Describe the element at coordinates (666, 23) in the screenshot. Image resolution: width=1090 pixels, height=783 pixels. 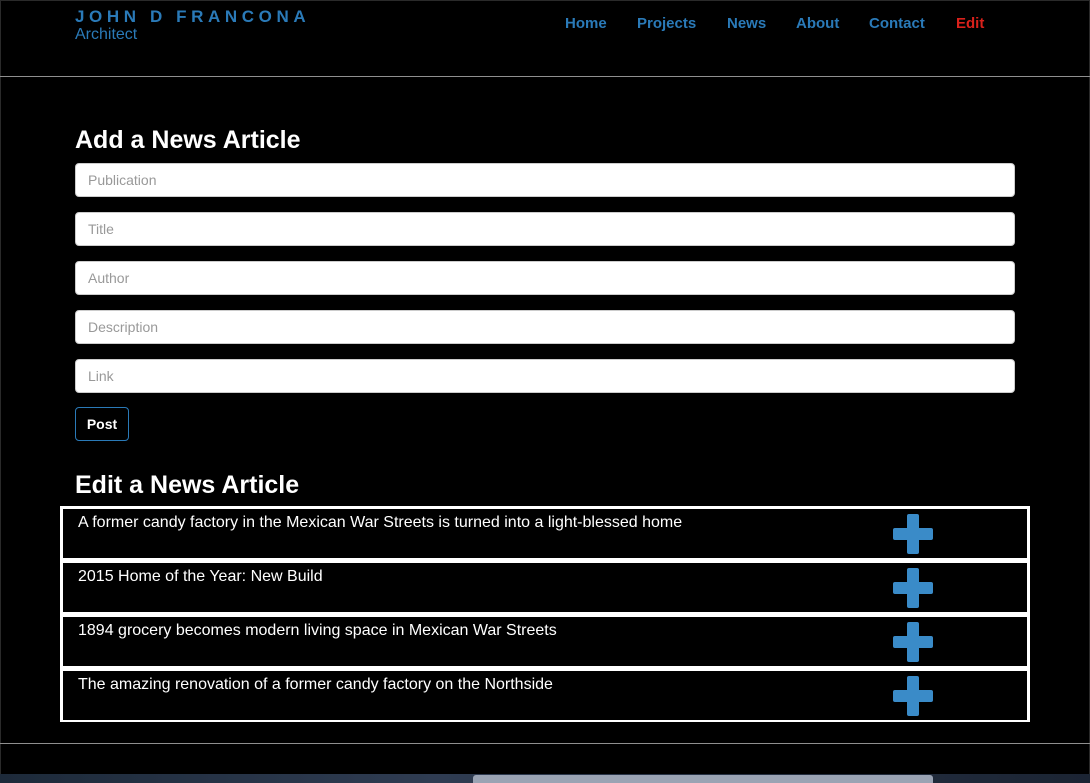
I see `nav-projects: Projects` at that location.